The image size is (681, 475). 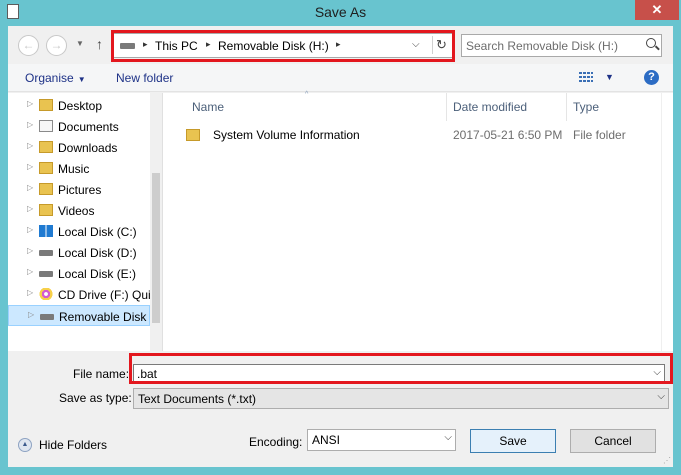 I want to click on breadcrumb-this-pc: This PC, so click(x=176, y=46).